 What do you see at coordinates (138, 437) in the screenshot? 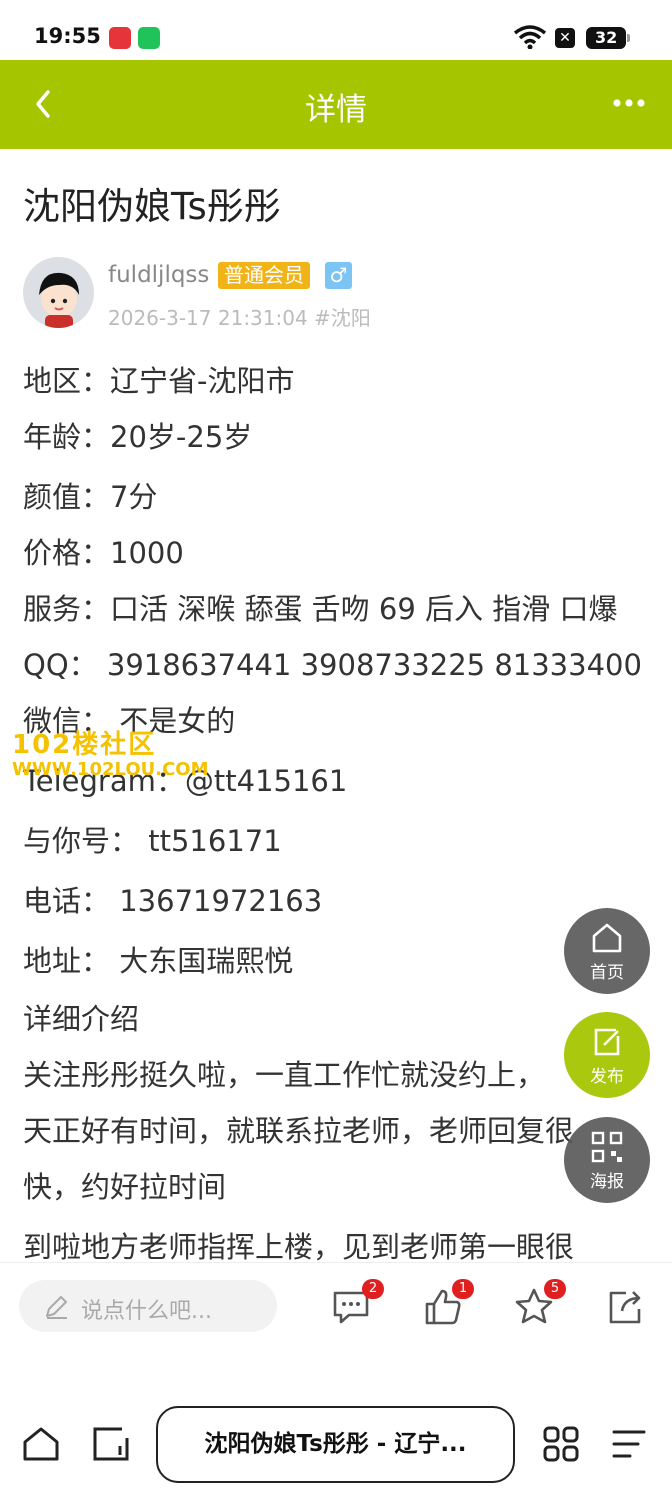
I see `detail-age: 年龄：20岁-25岁` at bounding box center [138, 437].